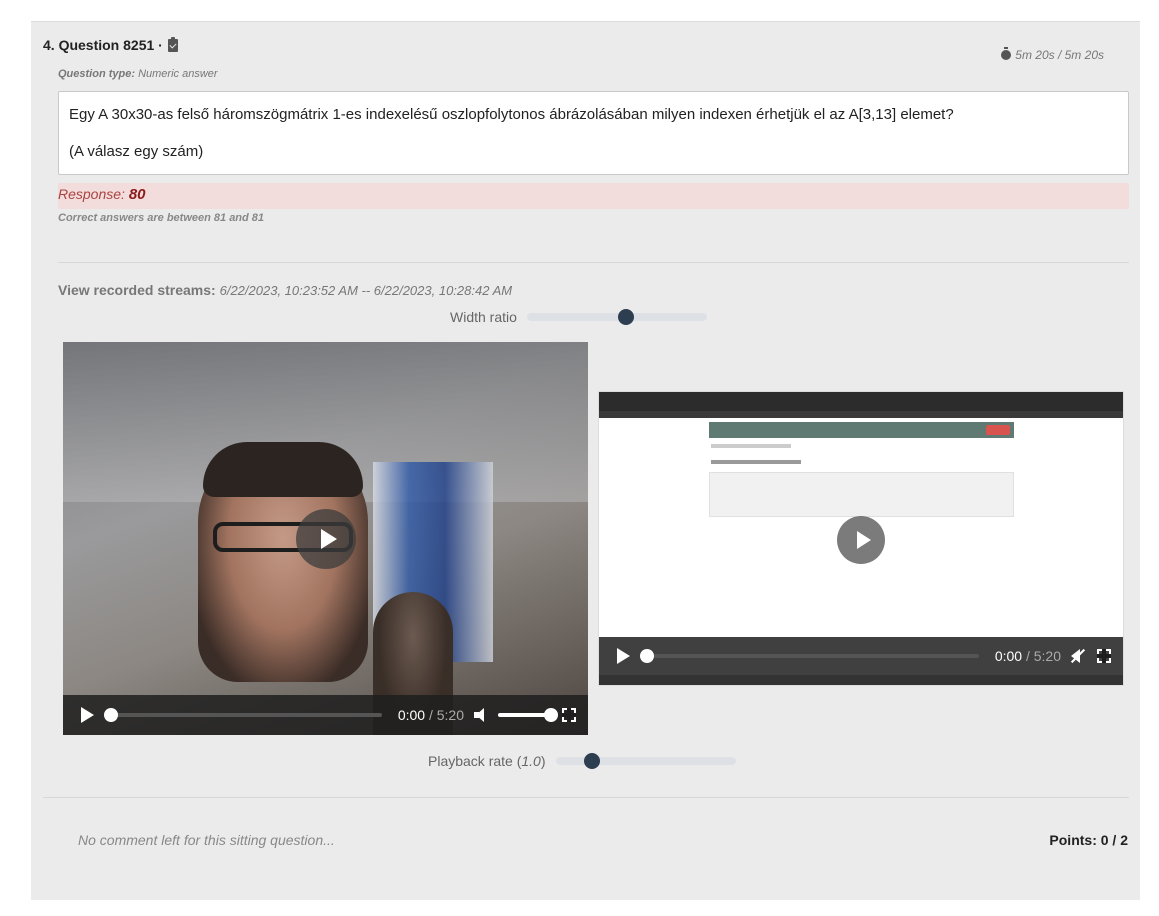 The width and height of the screenshot is (1159, 916). Describe the element at coordinates (161, 218) in the screenshot. I see `correct-answers-note: Correct answers are between 81 and 81` at that location.